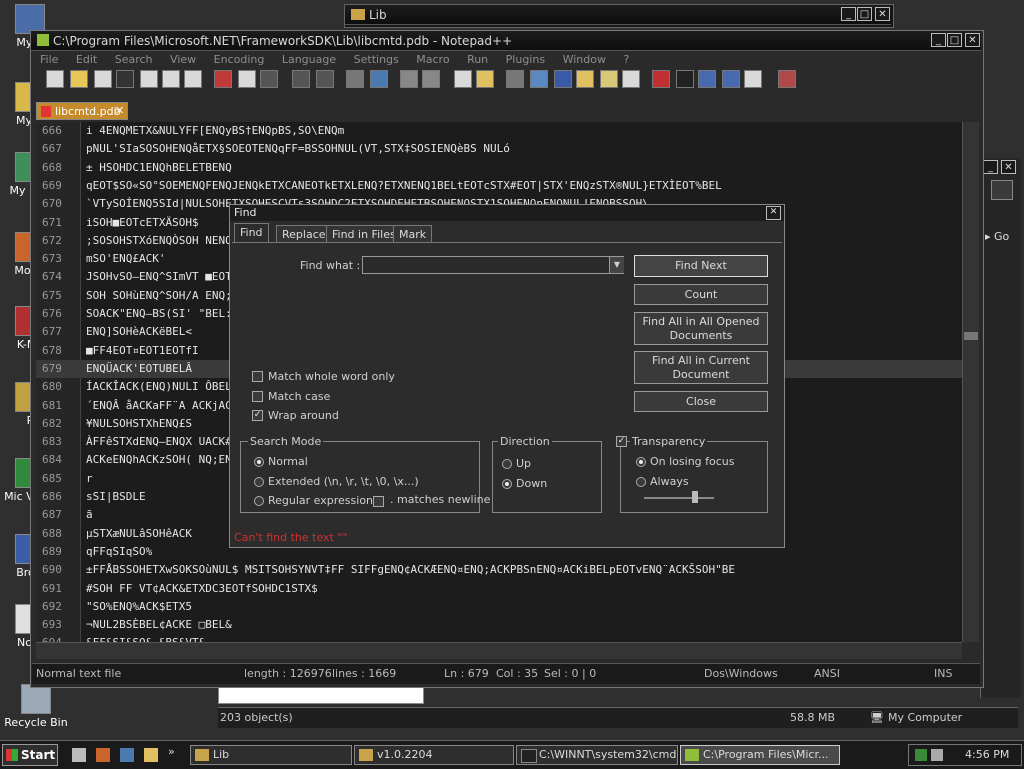 The width and height of the screenshot is (1024, 769). I want to click on editor-line: 668 ± HSOHDC1ENQhBELETBENQ, so click(499, 168).